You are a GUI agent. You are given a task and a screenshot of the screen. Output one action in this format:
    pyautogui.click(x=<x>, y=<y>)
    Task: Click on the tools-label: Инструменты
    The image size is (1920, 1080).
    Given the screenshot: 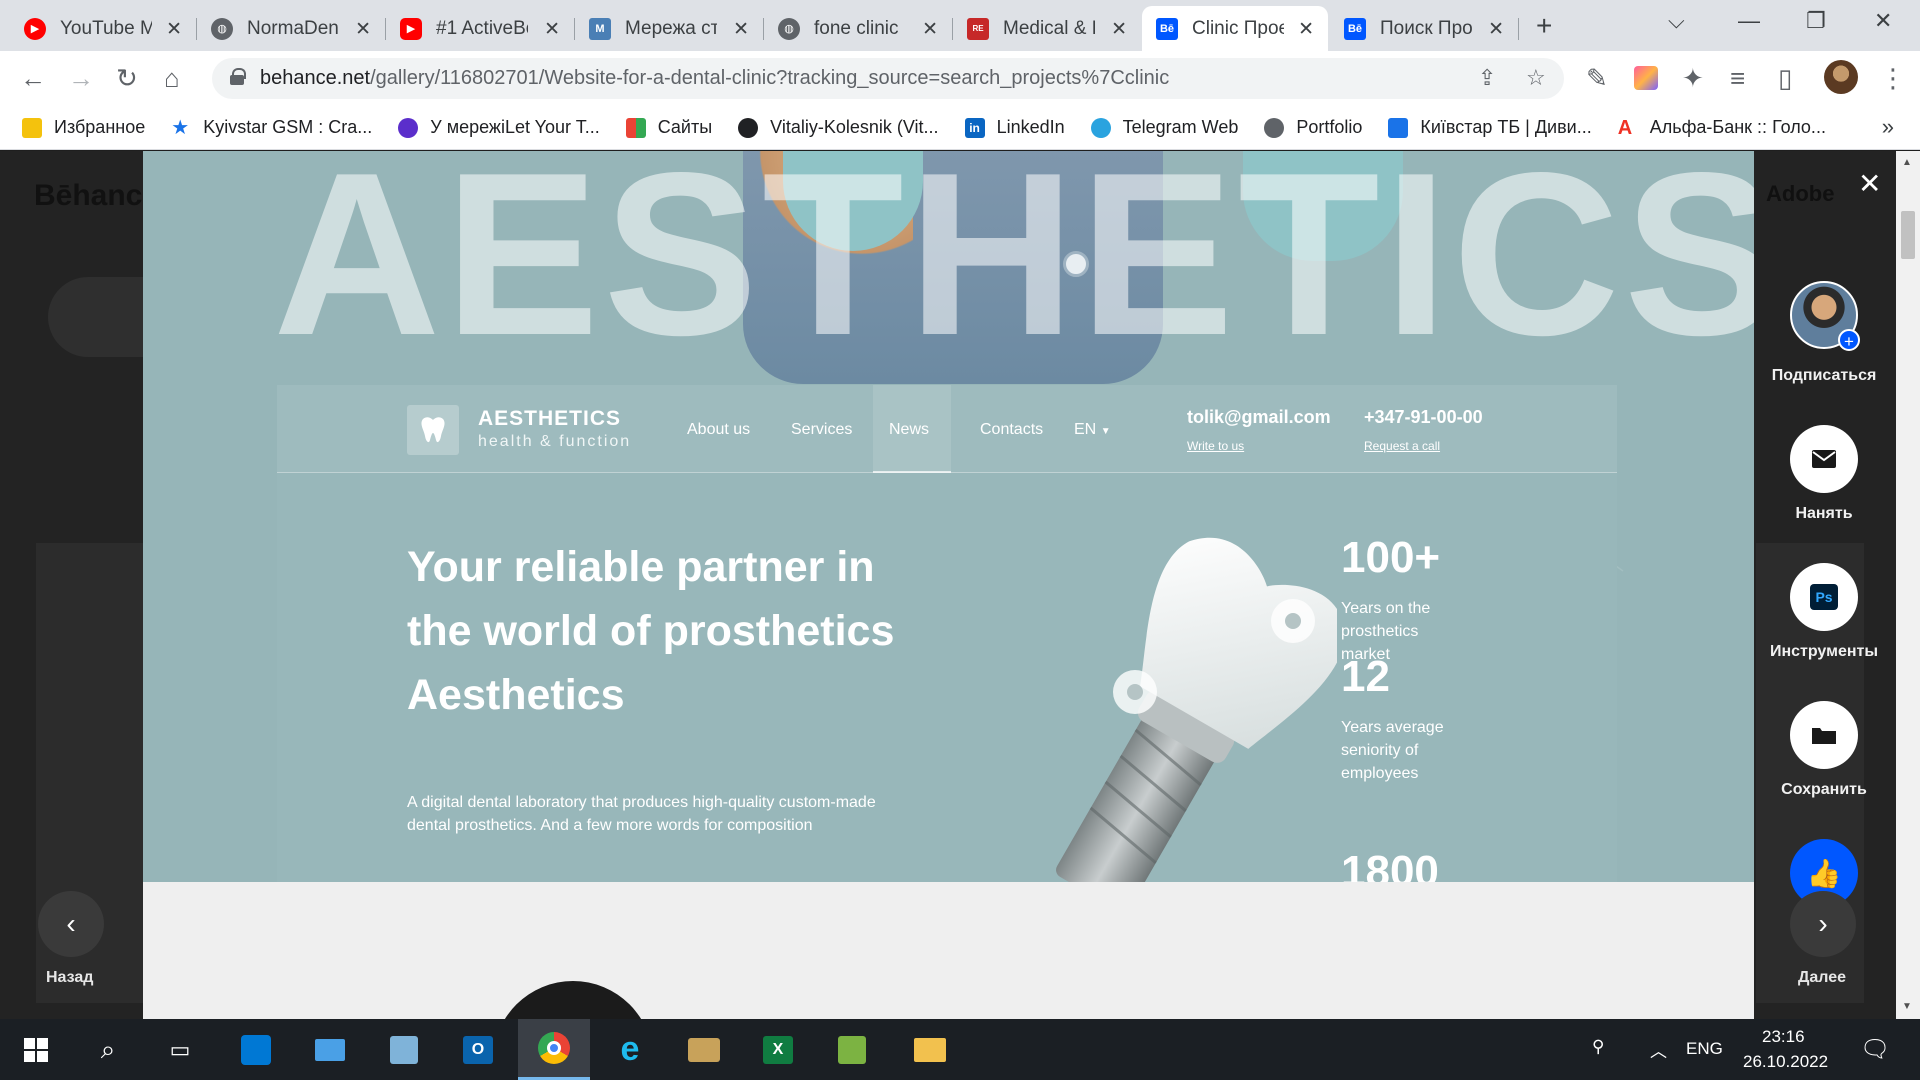 What is the action you would take?
    pyautogui.click(x=1824, y=652)
    